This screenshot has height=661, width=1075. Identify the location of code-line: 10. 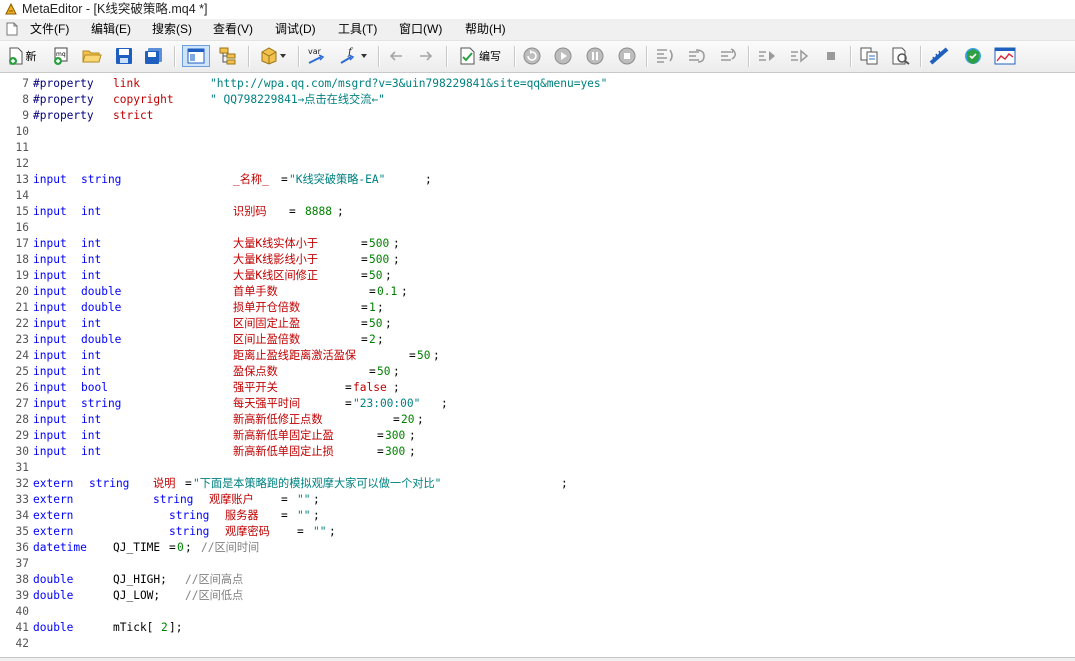
(537, 132).